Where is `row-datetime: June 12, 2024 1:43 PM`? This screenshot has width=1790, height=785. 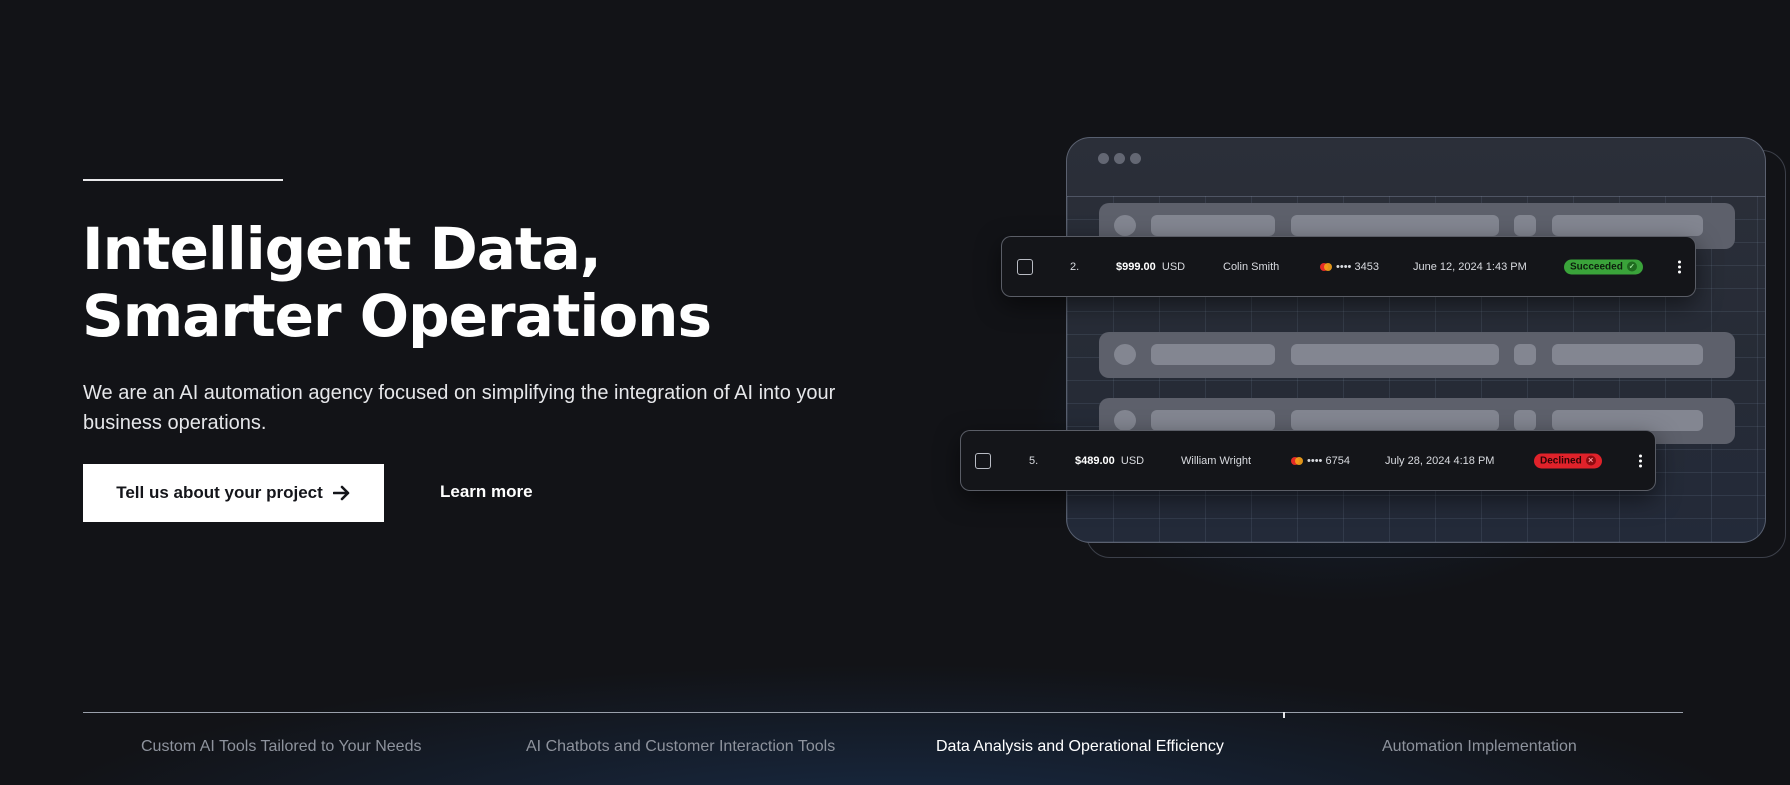
row-datetime: June 12, 2024 1:43 PM is located at coordinates (1470, 266).